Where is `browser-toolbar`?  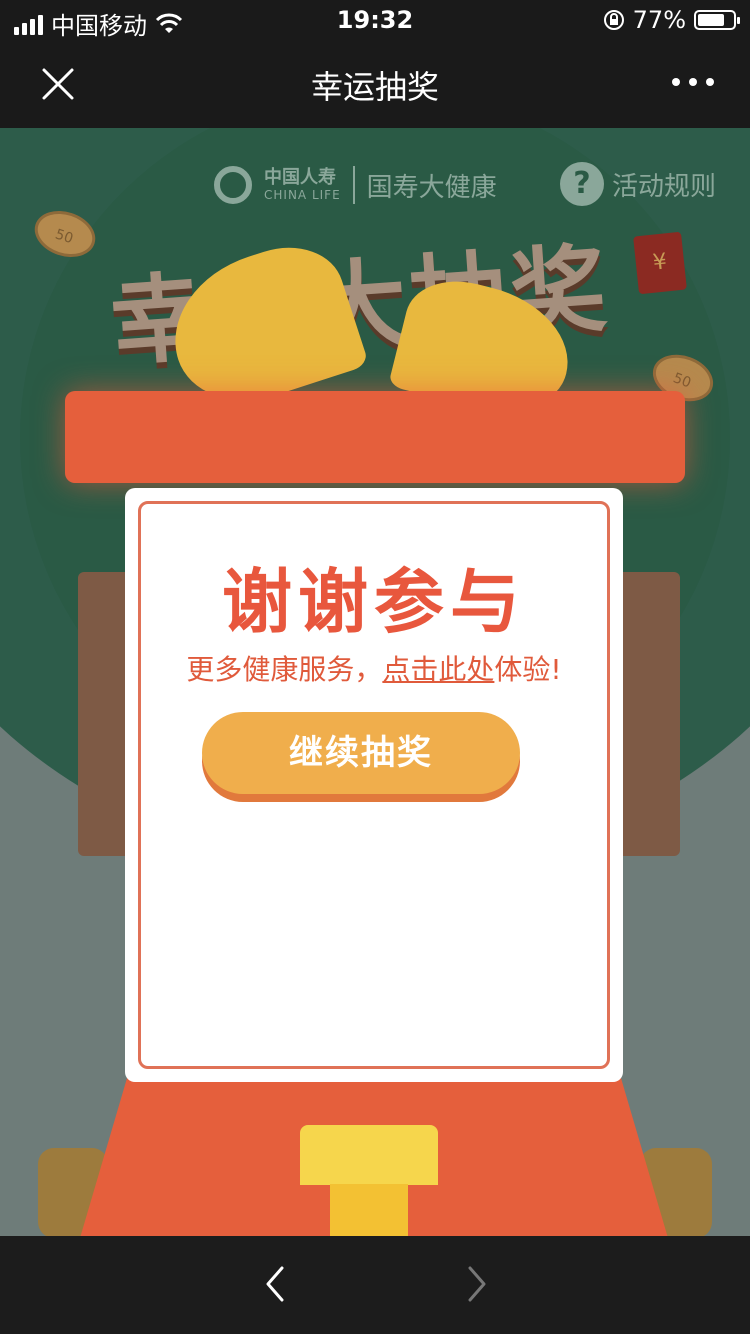
browser-toolbar is located at coordinates (375, 1285).